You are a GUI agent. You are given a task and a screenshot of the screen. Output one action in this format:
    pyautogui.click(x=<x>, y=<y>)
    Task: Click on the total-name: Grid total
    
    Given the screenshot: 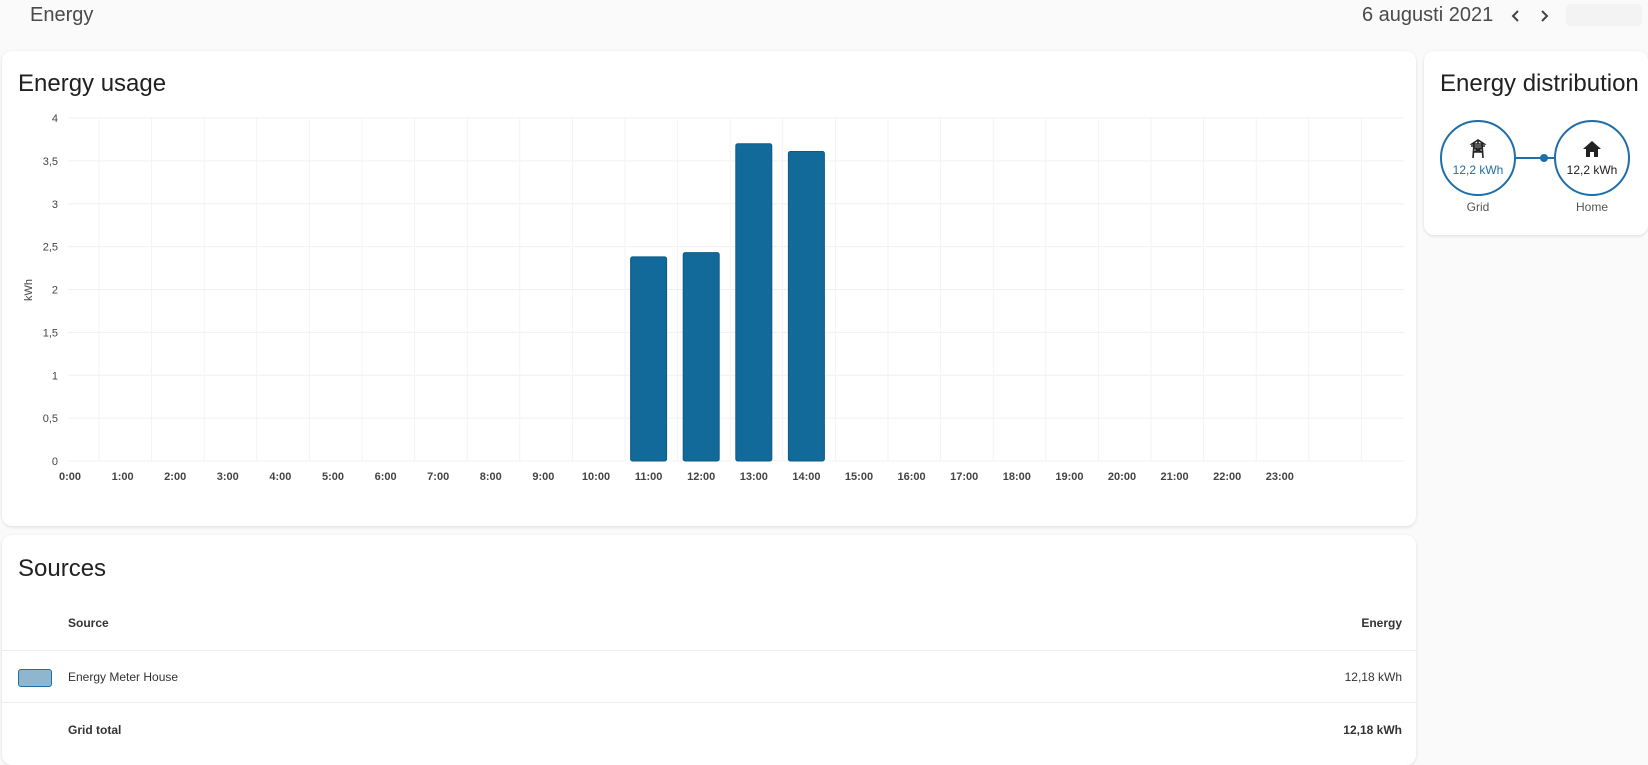 What is the action you would take?
    pyautogui.click(x=95, y=730)
    